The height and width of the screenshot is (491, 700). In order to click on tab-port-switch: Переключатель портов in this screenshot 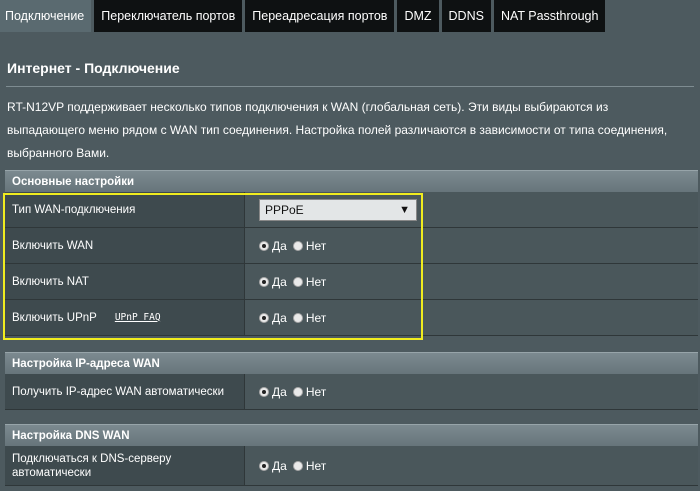, I will do `click(168, 16)`.